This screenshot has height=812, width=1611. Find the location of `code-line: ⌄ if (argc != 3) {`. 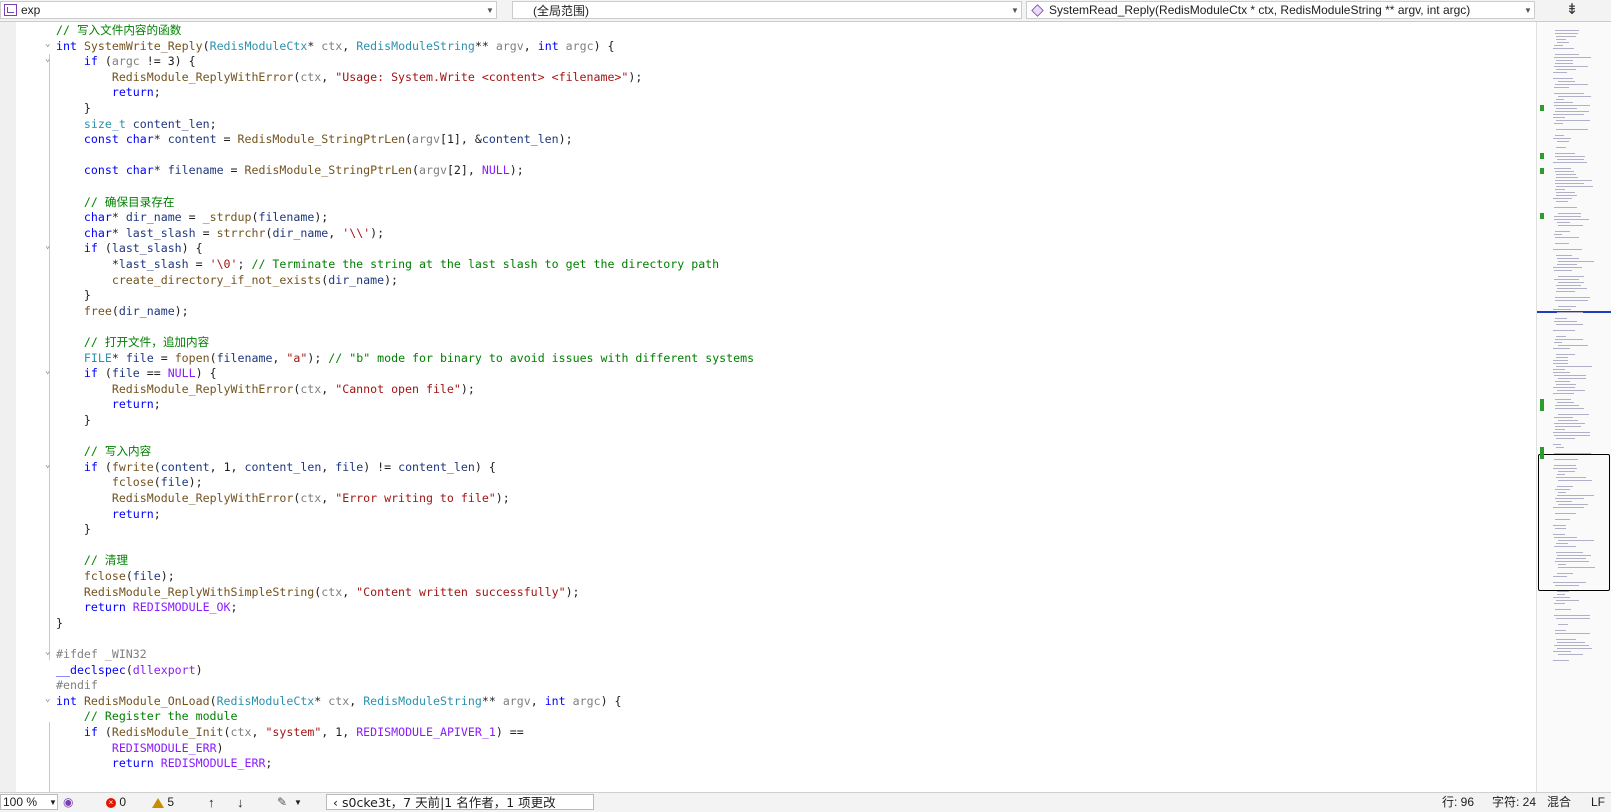

code-line: ⌄ if (argc != 3) { is located at coordinates (768, 61).